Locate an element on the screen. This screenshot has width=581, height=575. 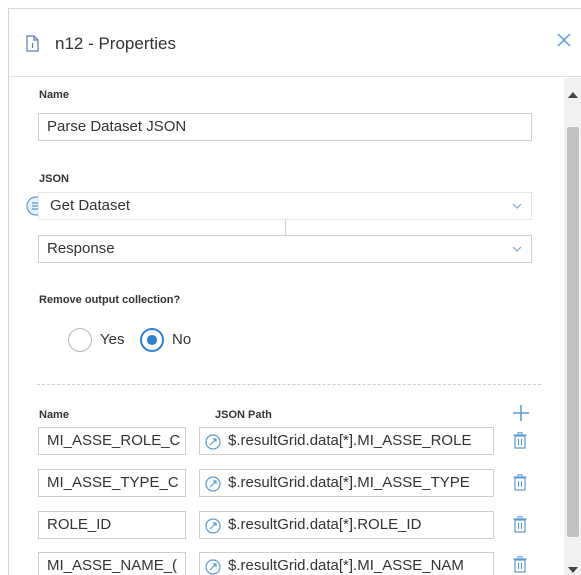
mapping-path-input: $.resultGrid.data[*].MI_ASSE_ROLE is located at coordinates (346, 441).